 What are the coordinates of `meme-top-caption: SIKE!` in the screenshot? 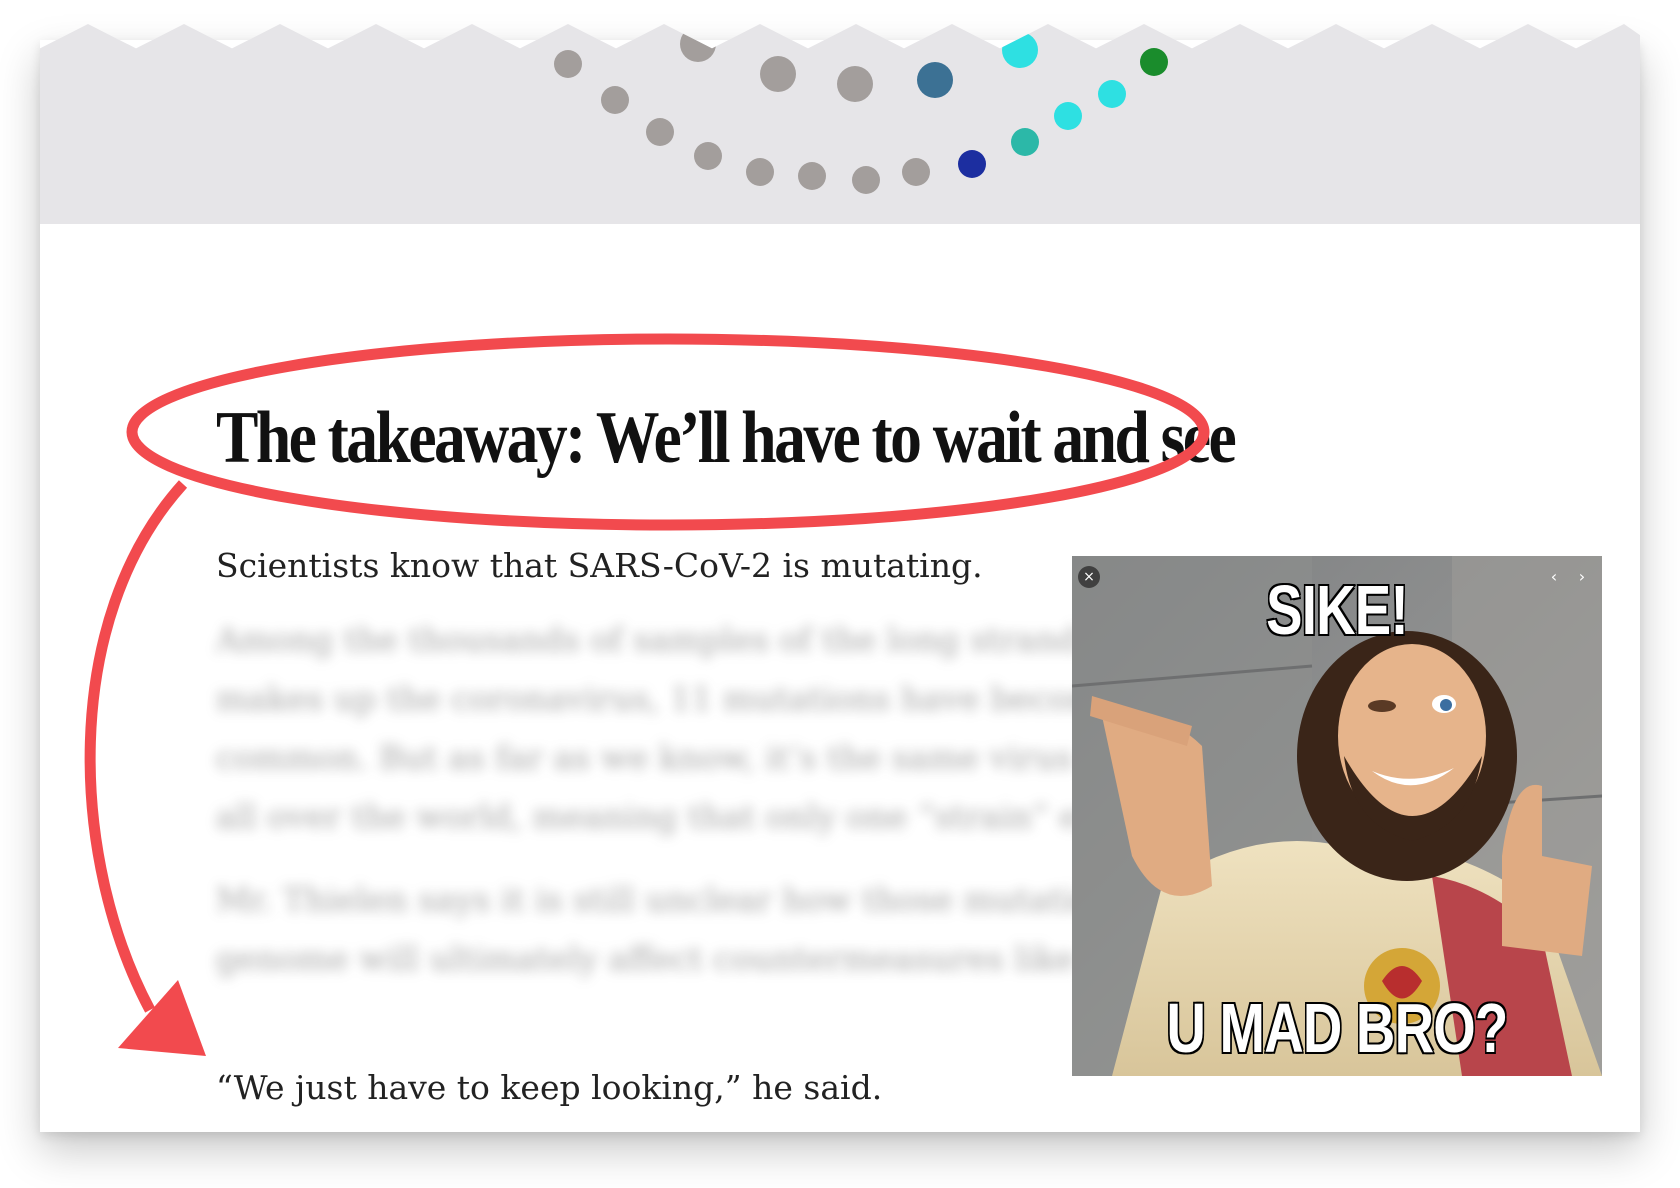 It's located at (1337, 610).